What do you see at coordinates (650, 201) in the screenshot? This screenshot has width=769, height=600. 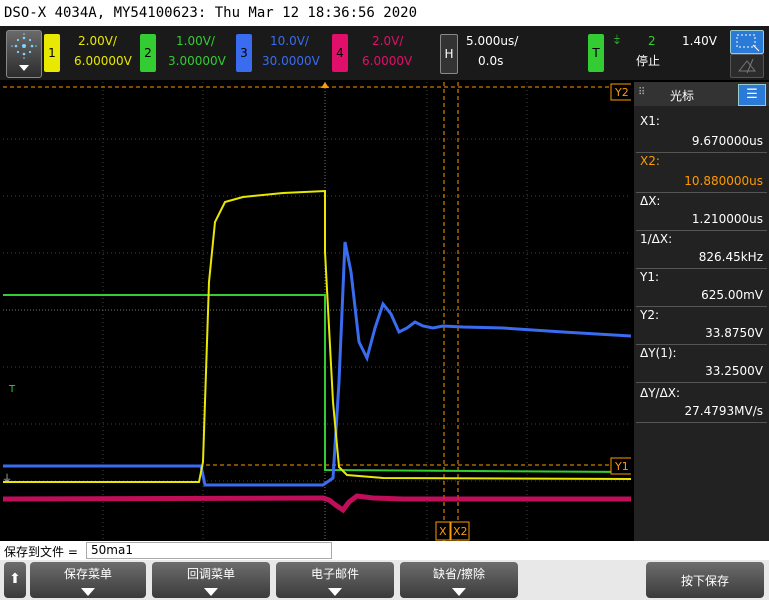 I see `delta-x-label: ΔX:` at bounding box center [650, 201].